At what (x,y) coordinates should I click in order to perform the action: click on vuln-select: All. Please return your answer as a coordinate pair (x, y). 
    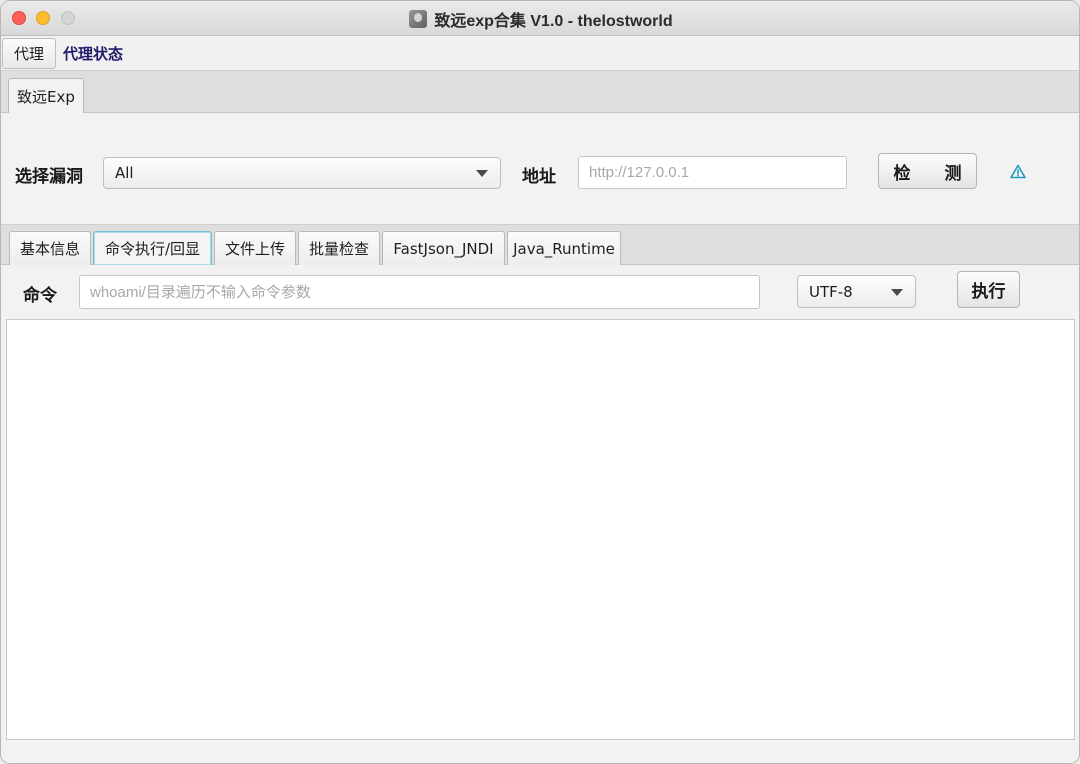
    Looking at the image, I should click on (302, 173).